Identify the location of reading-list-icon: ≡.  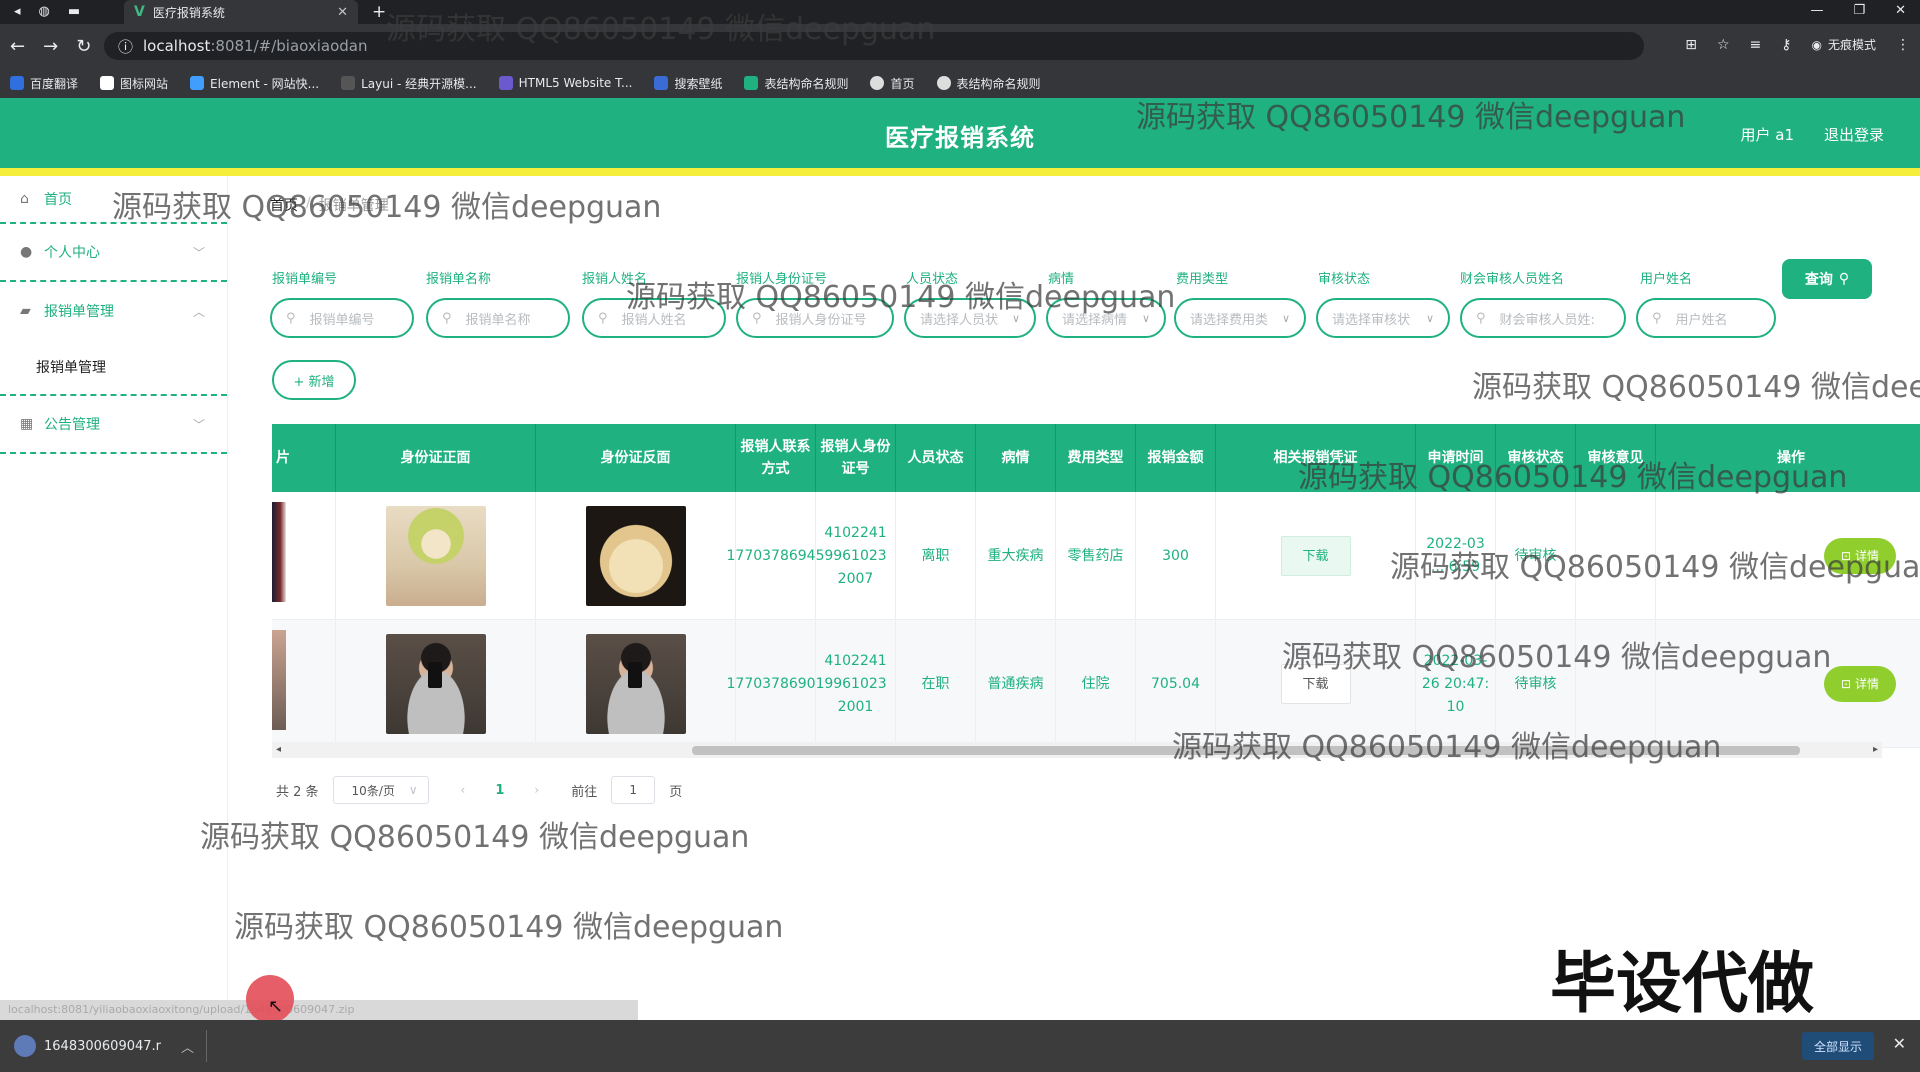
(1756, 45).